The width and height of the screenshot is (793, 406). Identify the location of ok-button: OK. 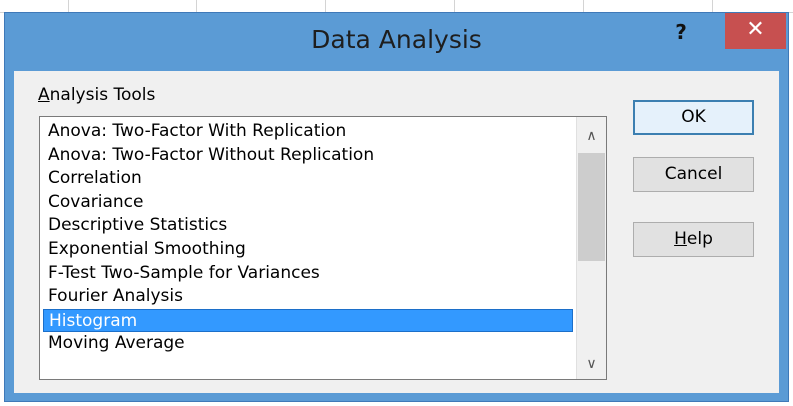
(693, 117).